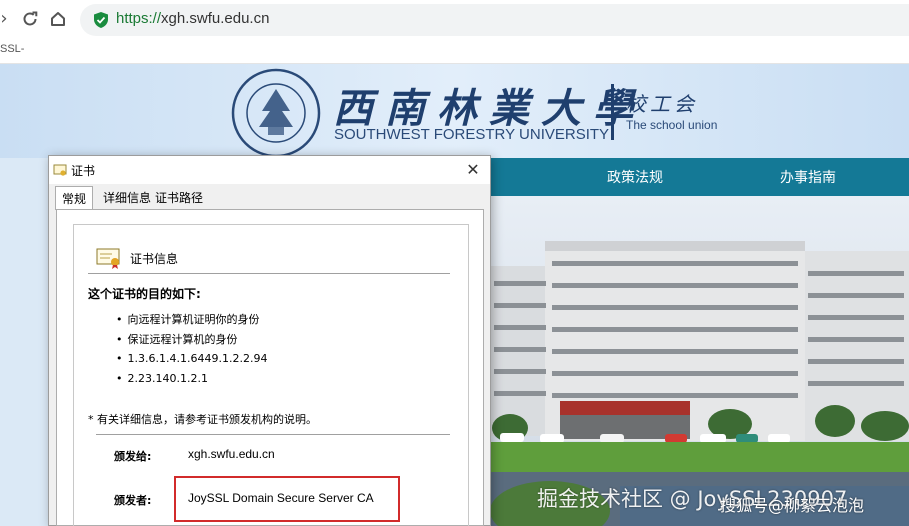 This screenshot has height=526, width=909. I want to click on purpose-item: 1.3.6.1.4.1.6449.1.2.2.94, so click(192, 359).